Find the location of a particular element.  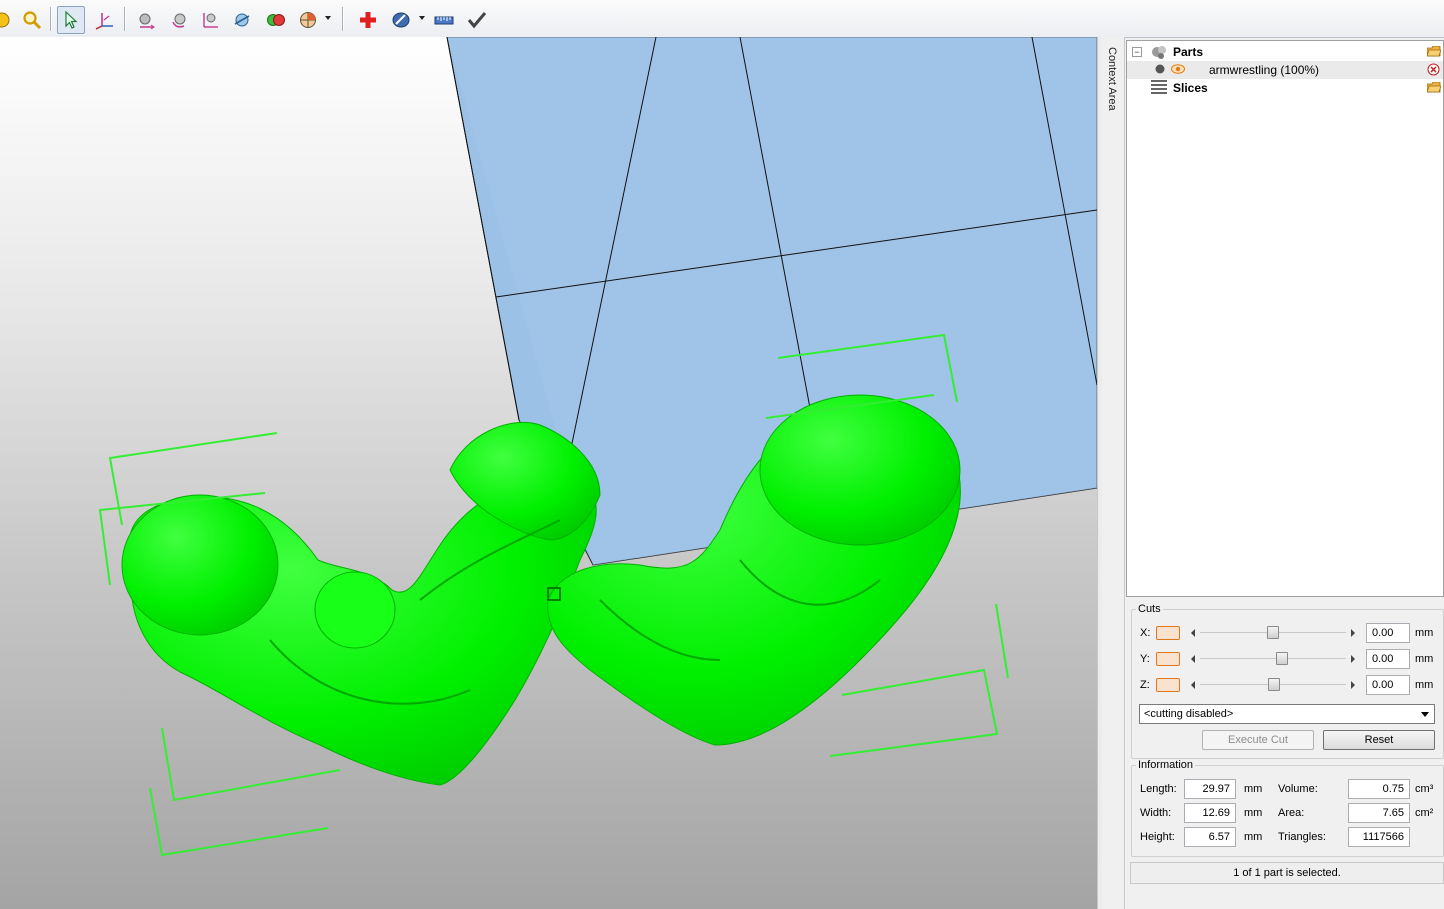

tree-label-part: armwrestling (100%) is located at coordinates (1264, 70).